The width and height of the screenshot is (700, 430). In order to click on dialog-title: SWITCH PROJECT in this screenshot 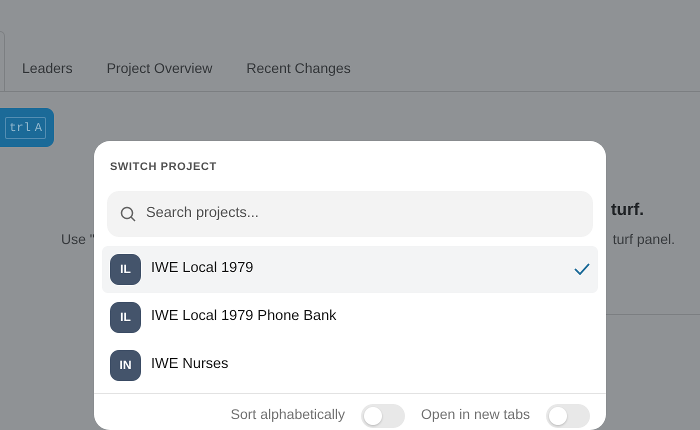, I will do `click(163, 167)`.